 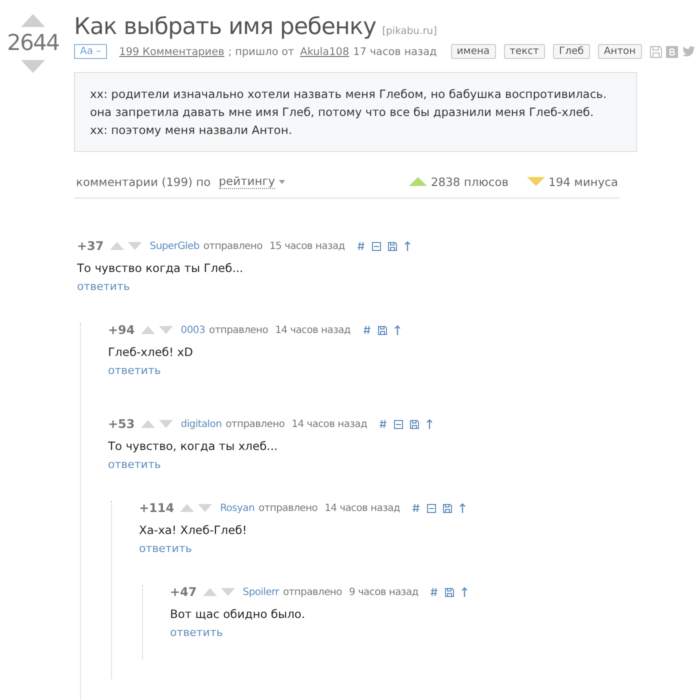 I want to click on comment-score: +53, so click(x=121, y=424).